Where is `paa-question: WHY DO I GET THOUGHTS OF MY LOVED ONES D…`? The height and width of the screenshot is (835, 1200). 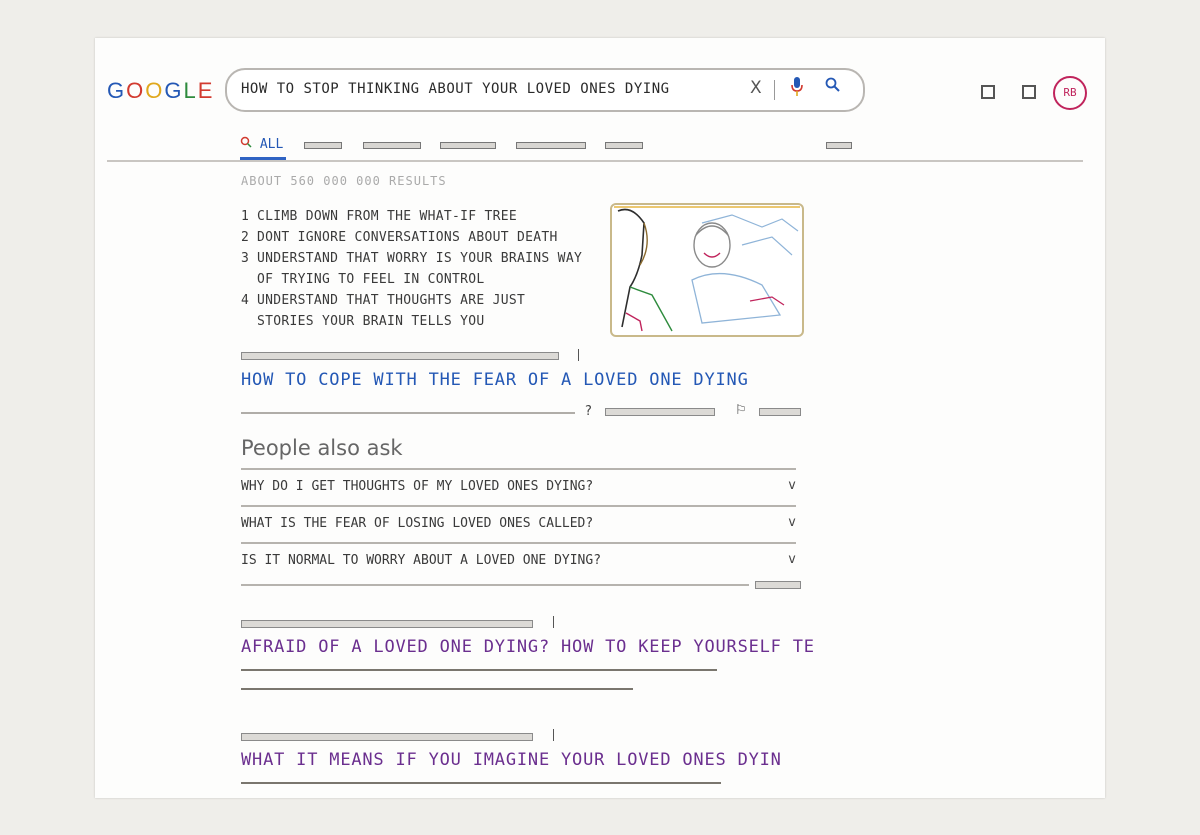
paa-question: WHY DO I GET THOUGHTS OF MY LOVED ONES D… is located at coordinates (518, 487).